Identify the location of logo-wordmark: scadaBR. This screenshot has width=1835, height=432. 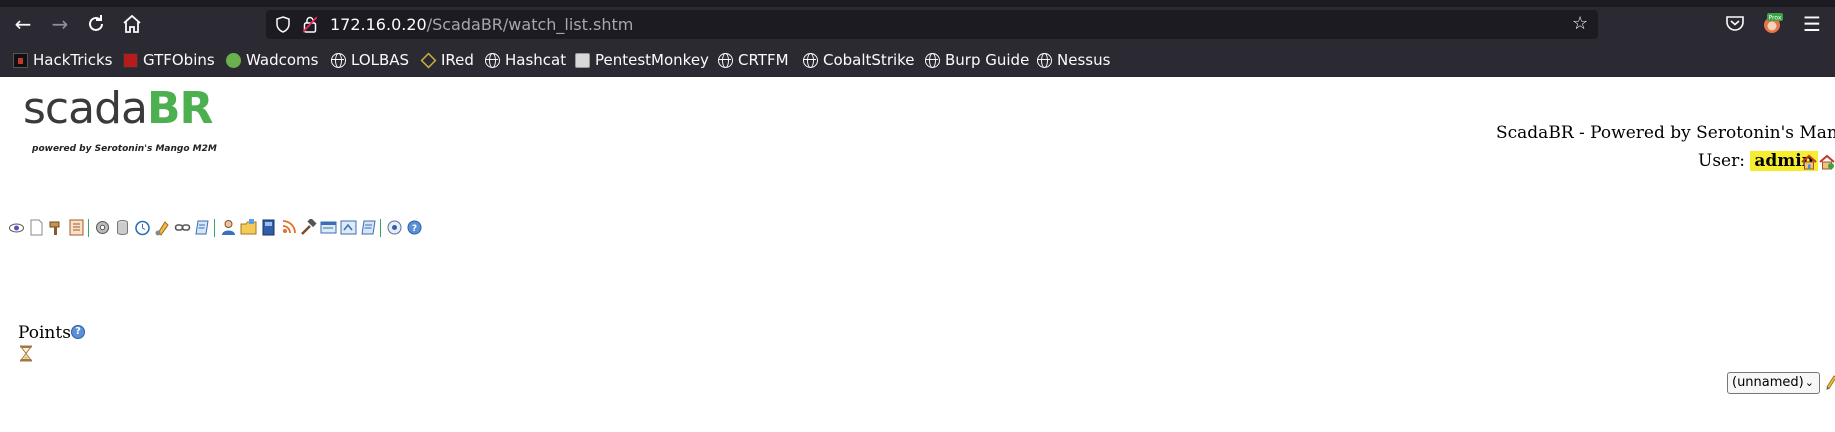
(118, 108).